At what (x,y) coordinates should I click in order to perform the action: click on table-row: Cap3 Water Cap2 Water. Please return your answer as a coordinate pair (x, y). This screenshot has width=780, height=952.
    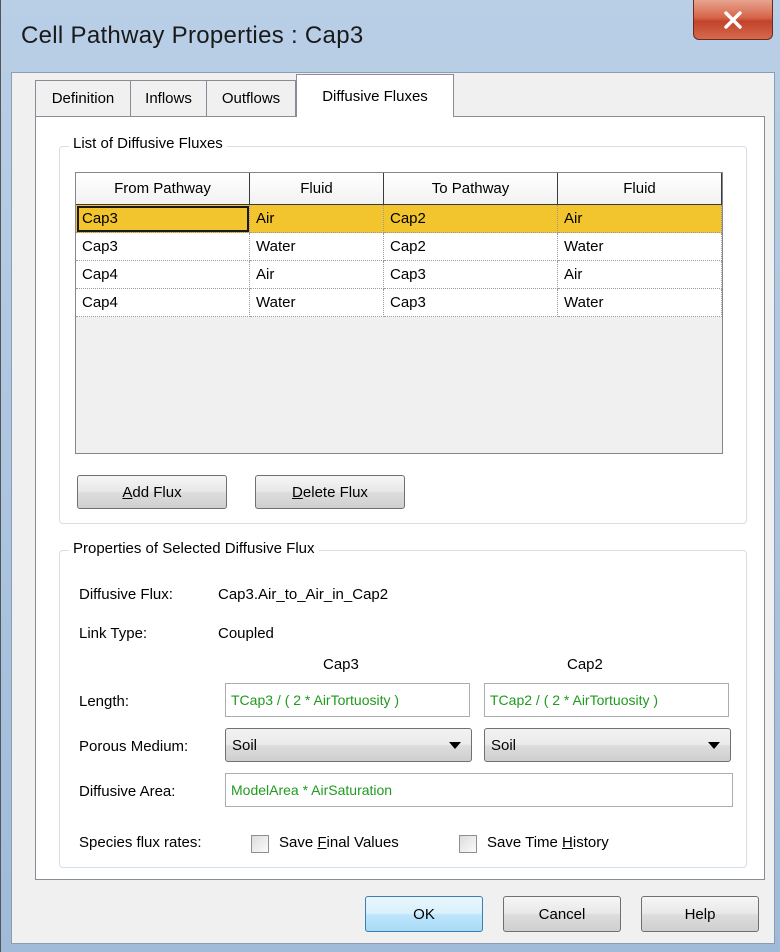
    Looking at the image, I should click on (399, 247).